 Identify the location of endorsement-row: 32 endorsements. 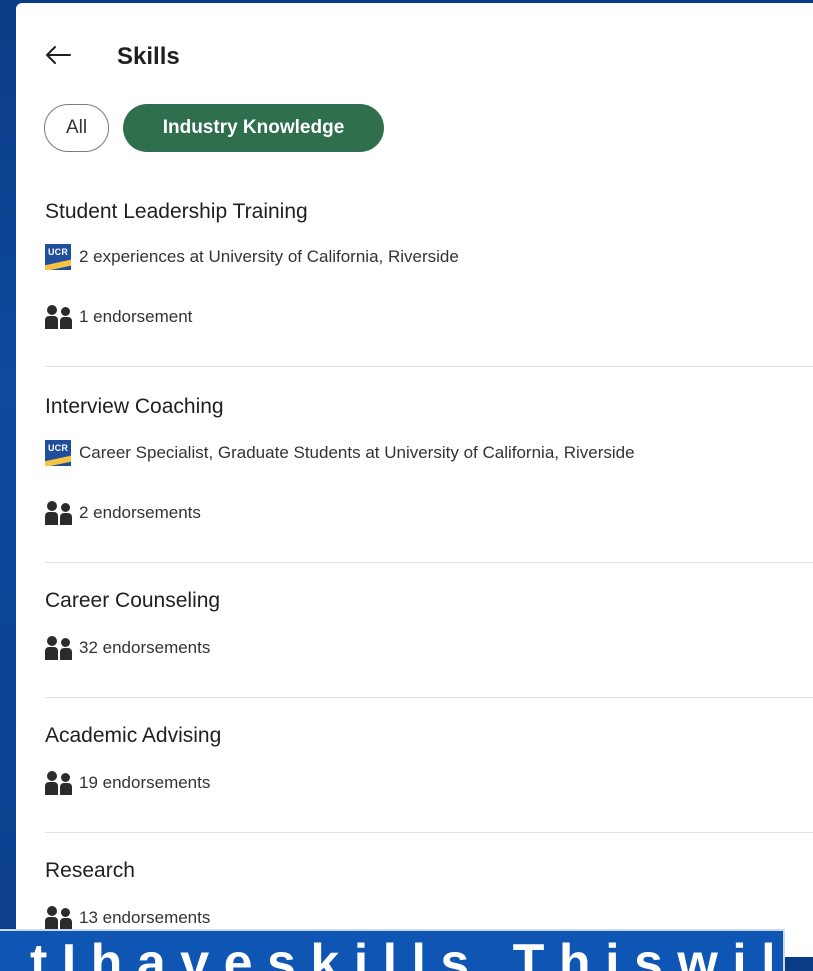
(127, 648).